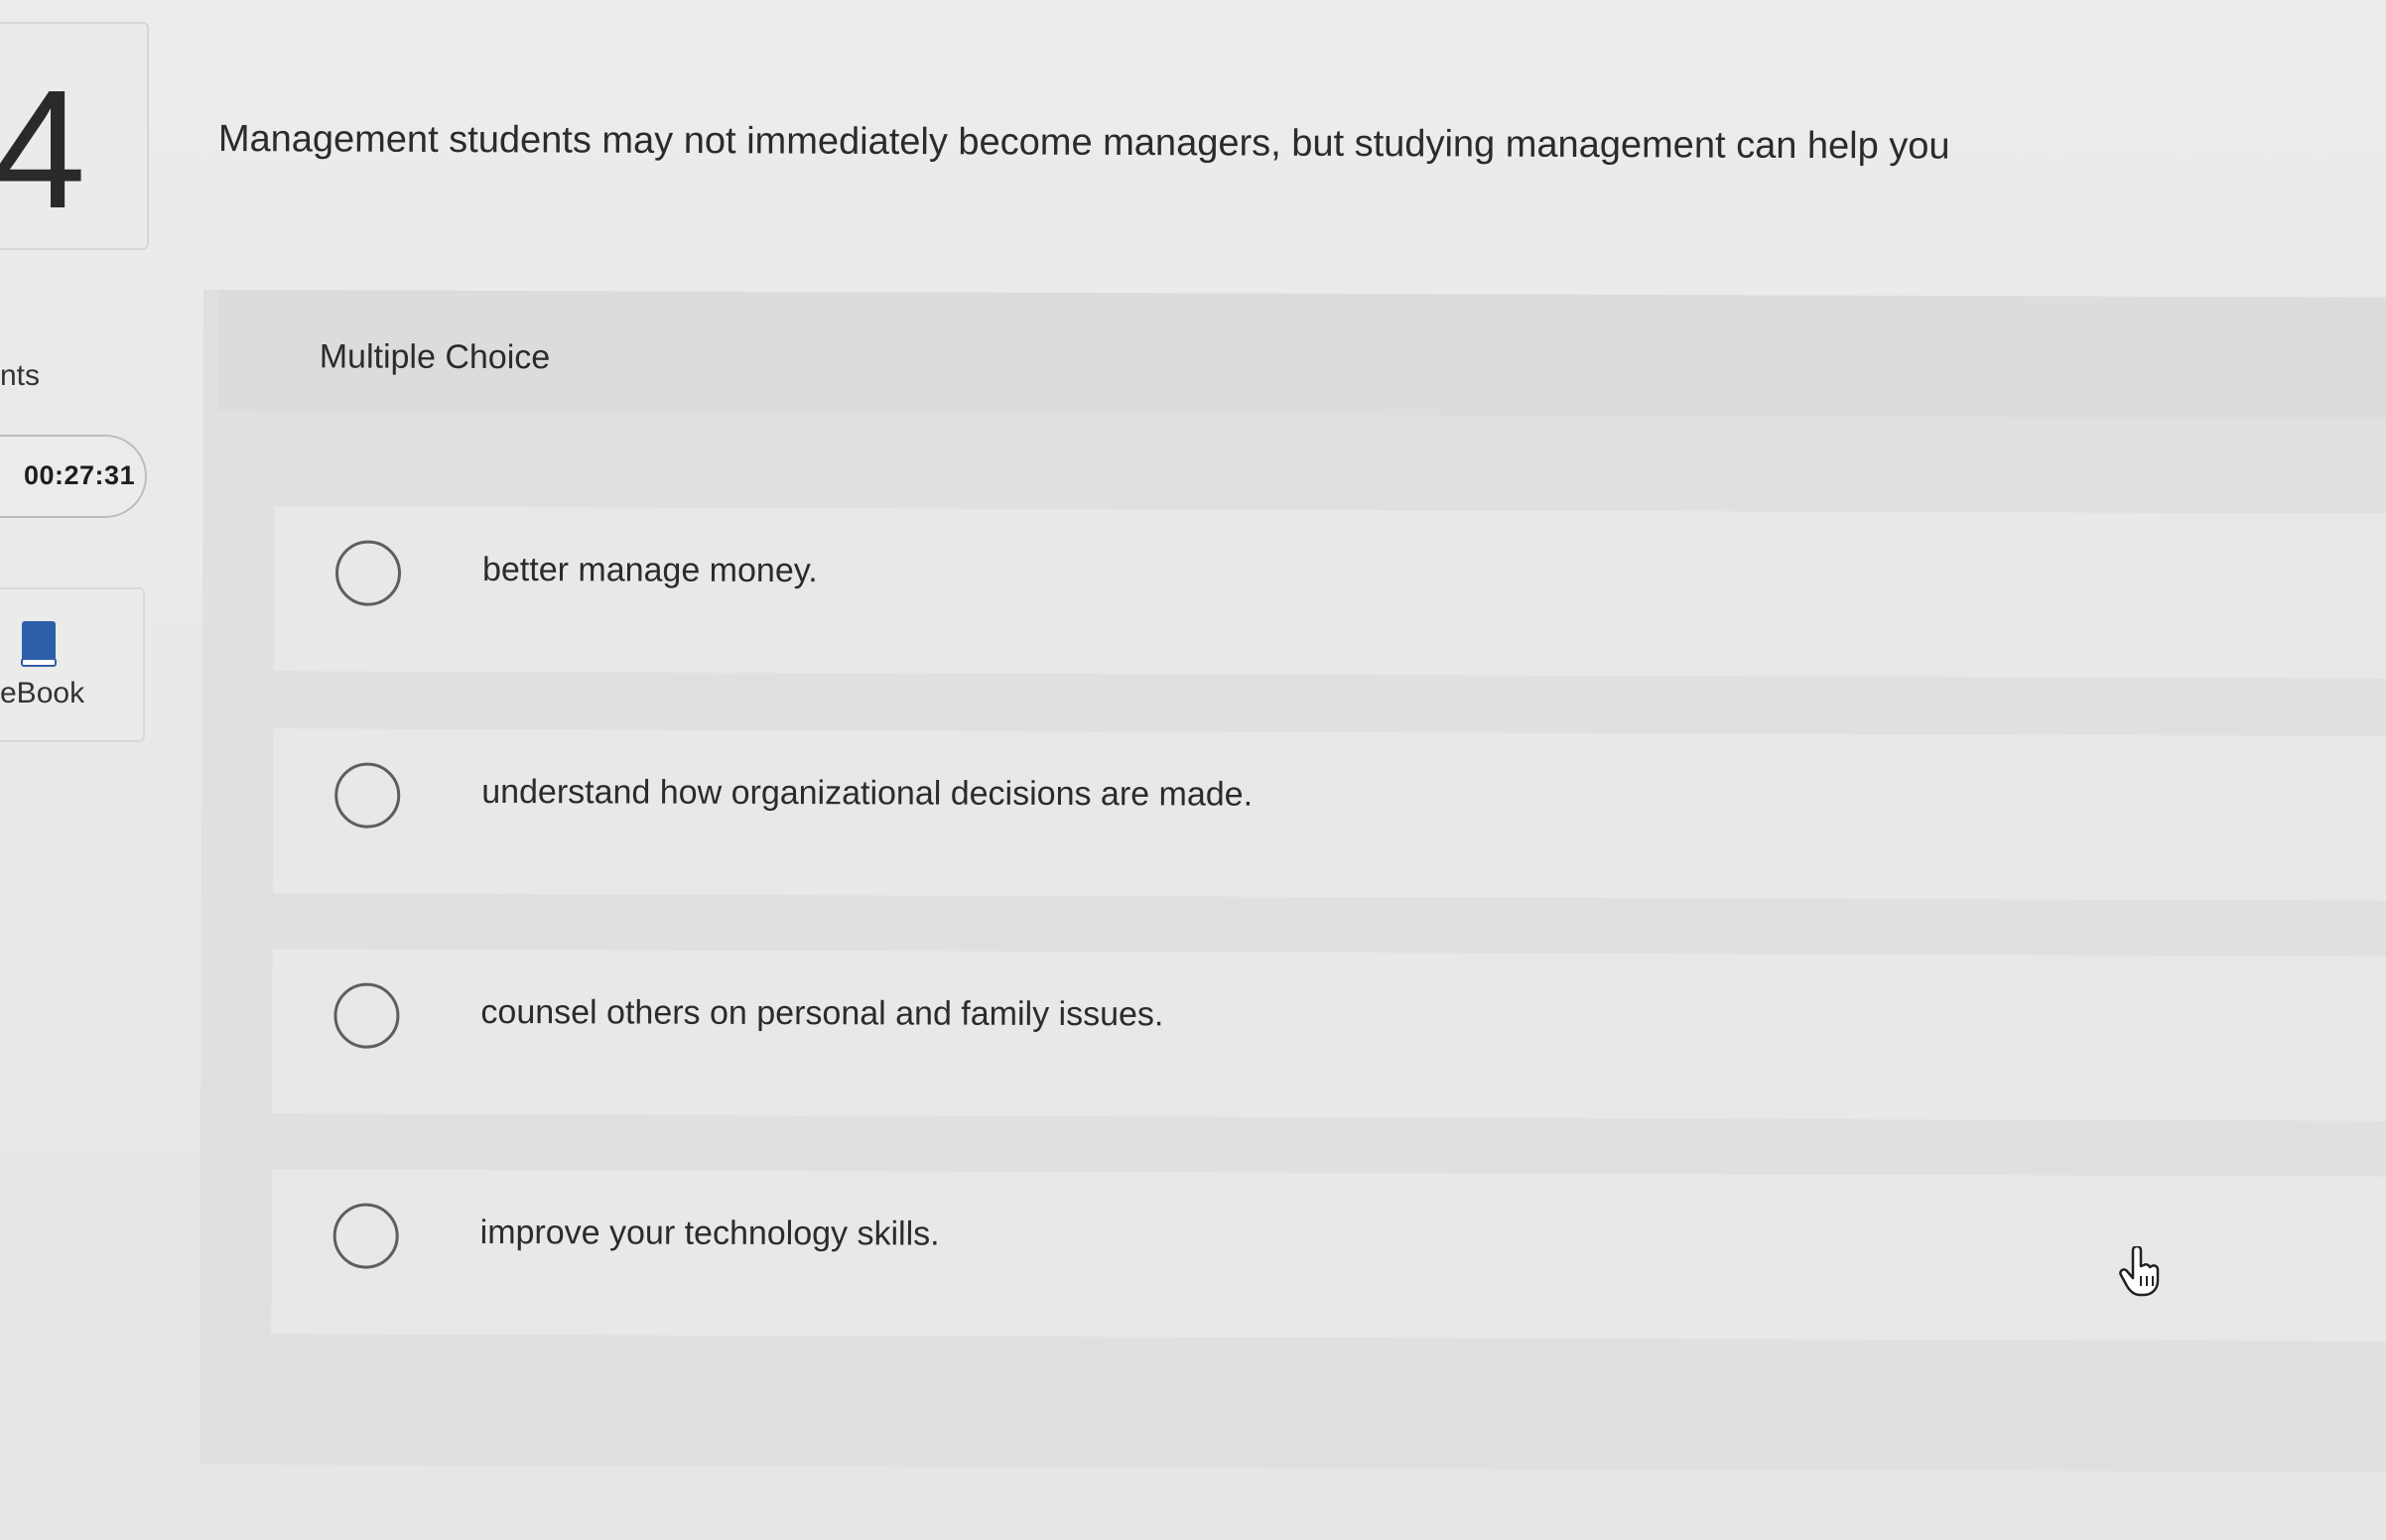 This screenshot has width=2386, height=1540. I want to click on question-type-label: Multiple Choice, so click(435, 357).